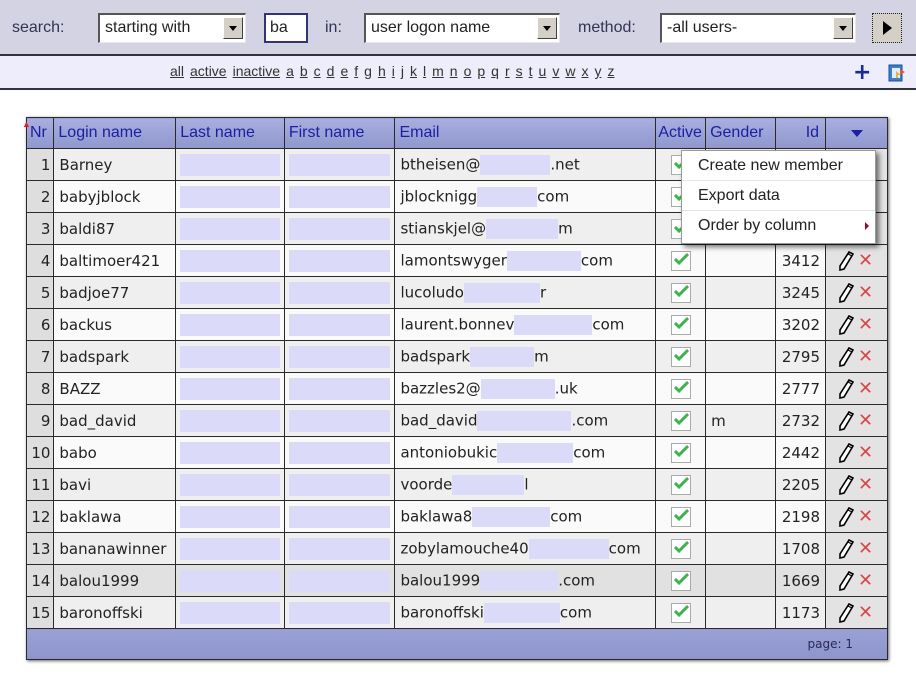 The height and width of the screenshot is (686, 916). Describe the element at coordinates (543, 71) in the screenshot. I see `filter-link-u: u` at that location.